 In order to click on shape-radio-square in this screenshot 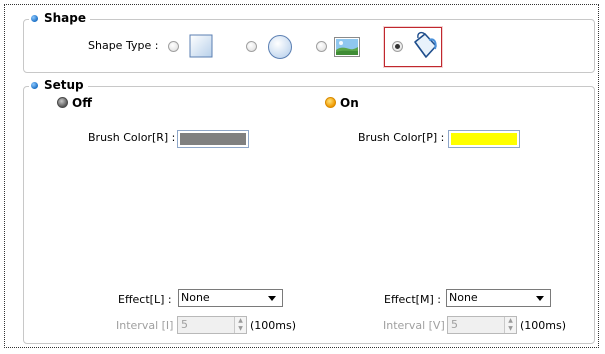, I will do `click(173, 46)`.